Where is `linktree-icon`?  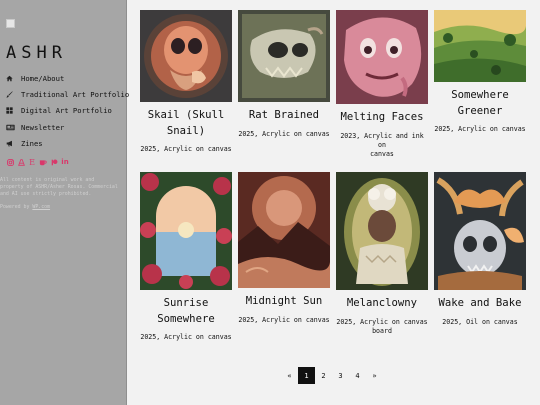 linktree-icon is located at coordinates (21, 162).